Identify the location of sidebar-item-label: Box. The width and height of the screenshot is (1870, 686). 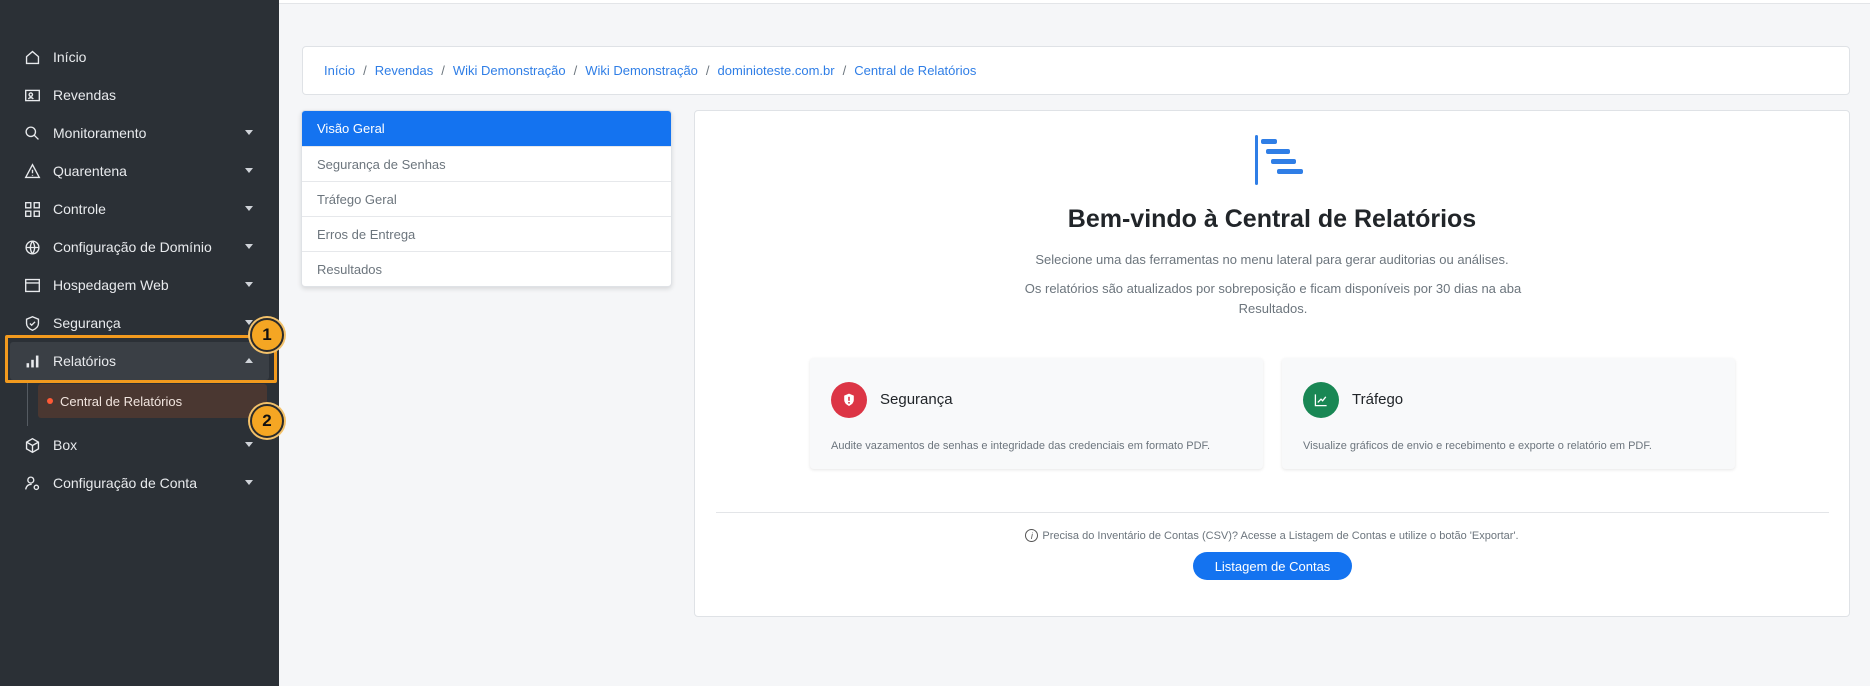
(65, 445).